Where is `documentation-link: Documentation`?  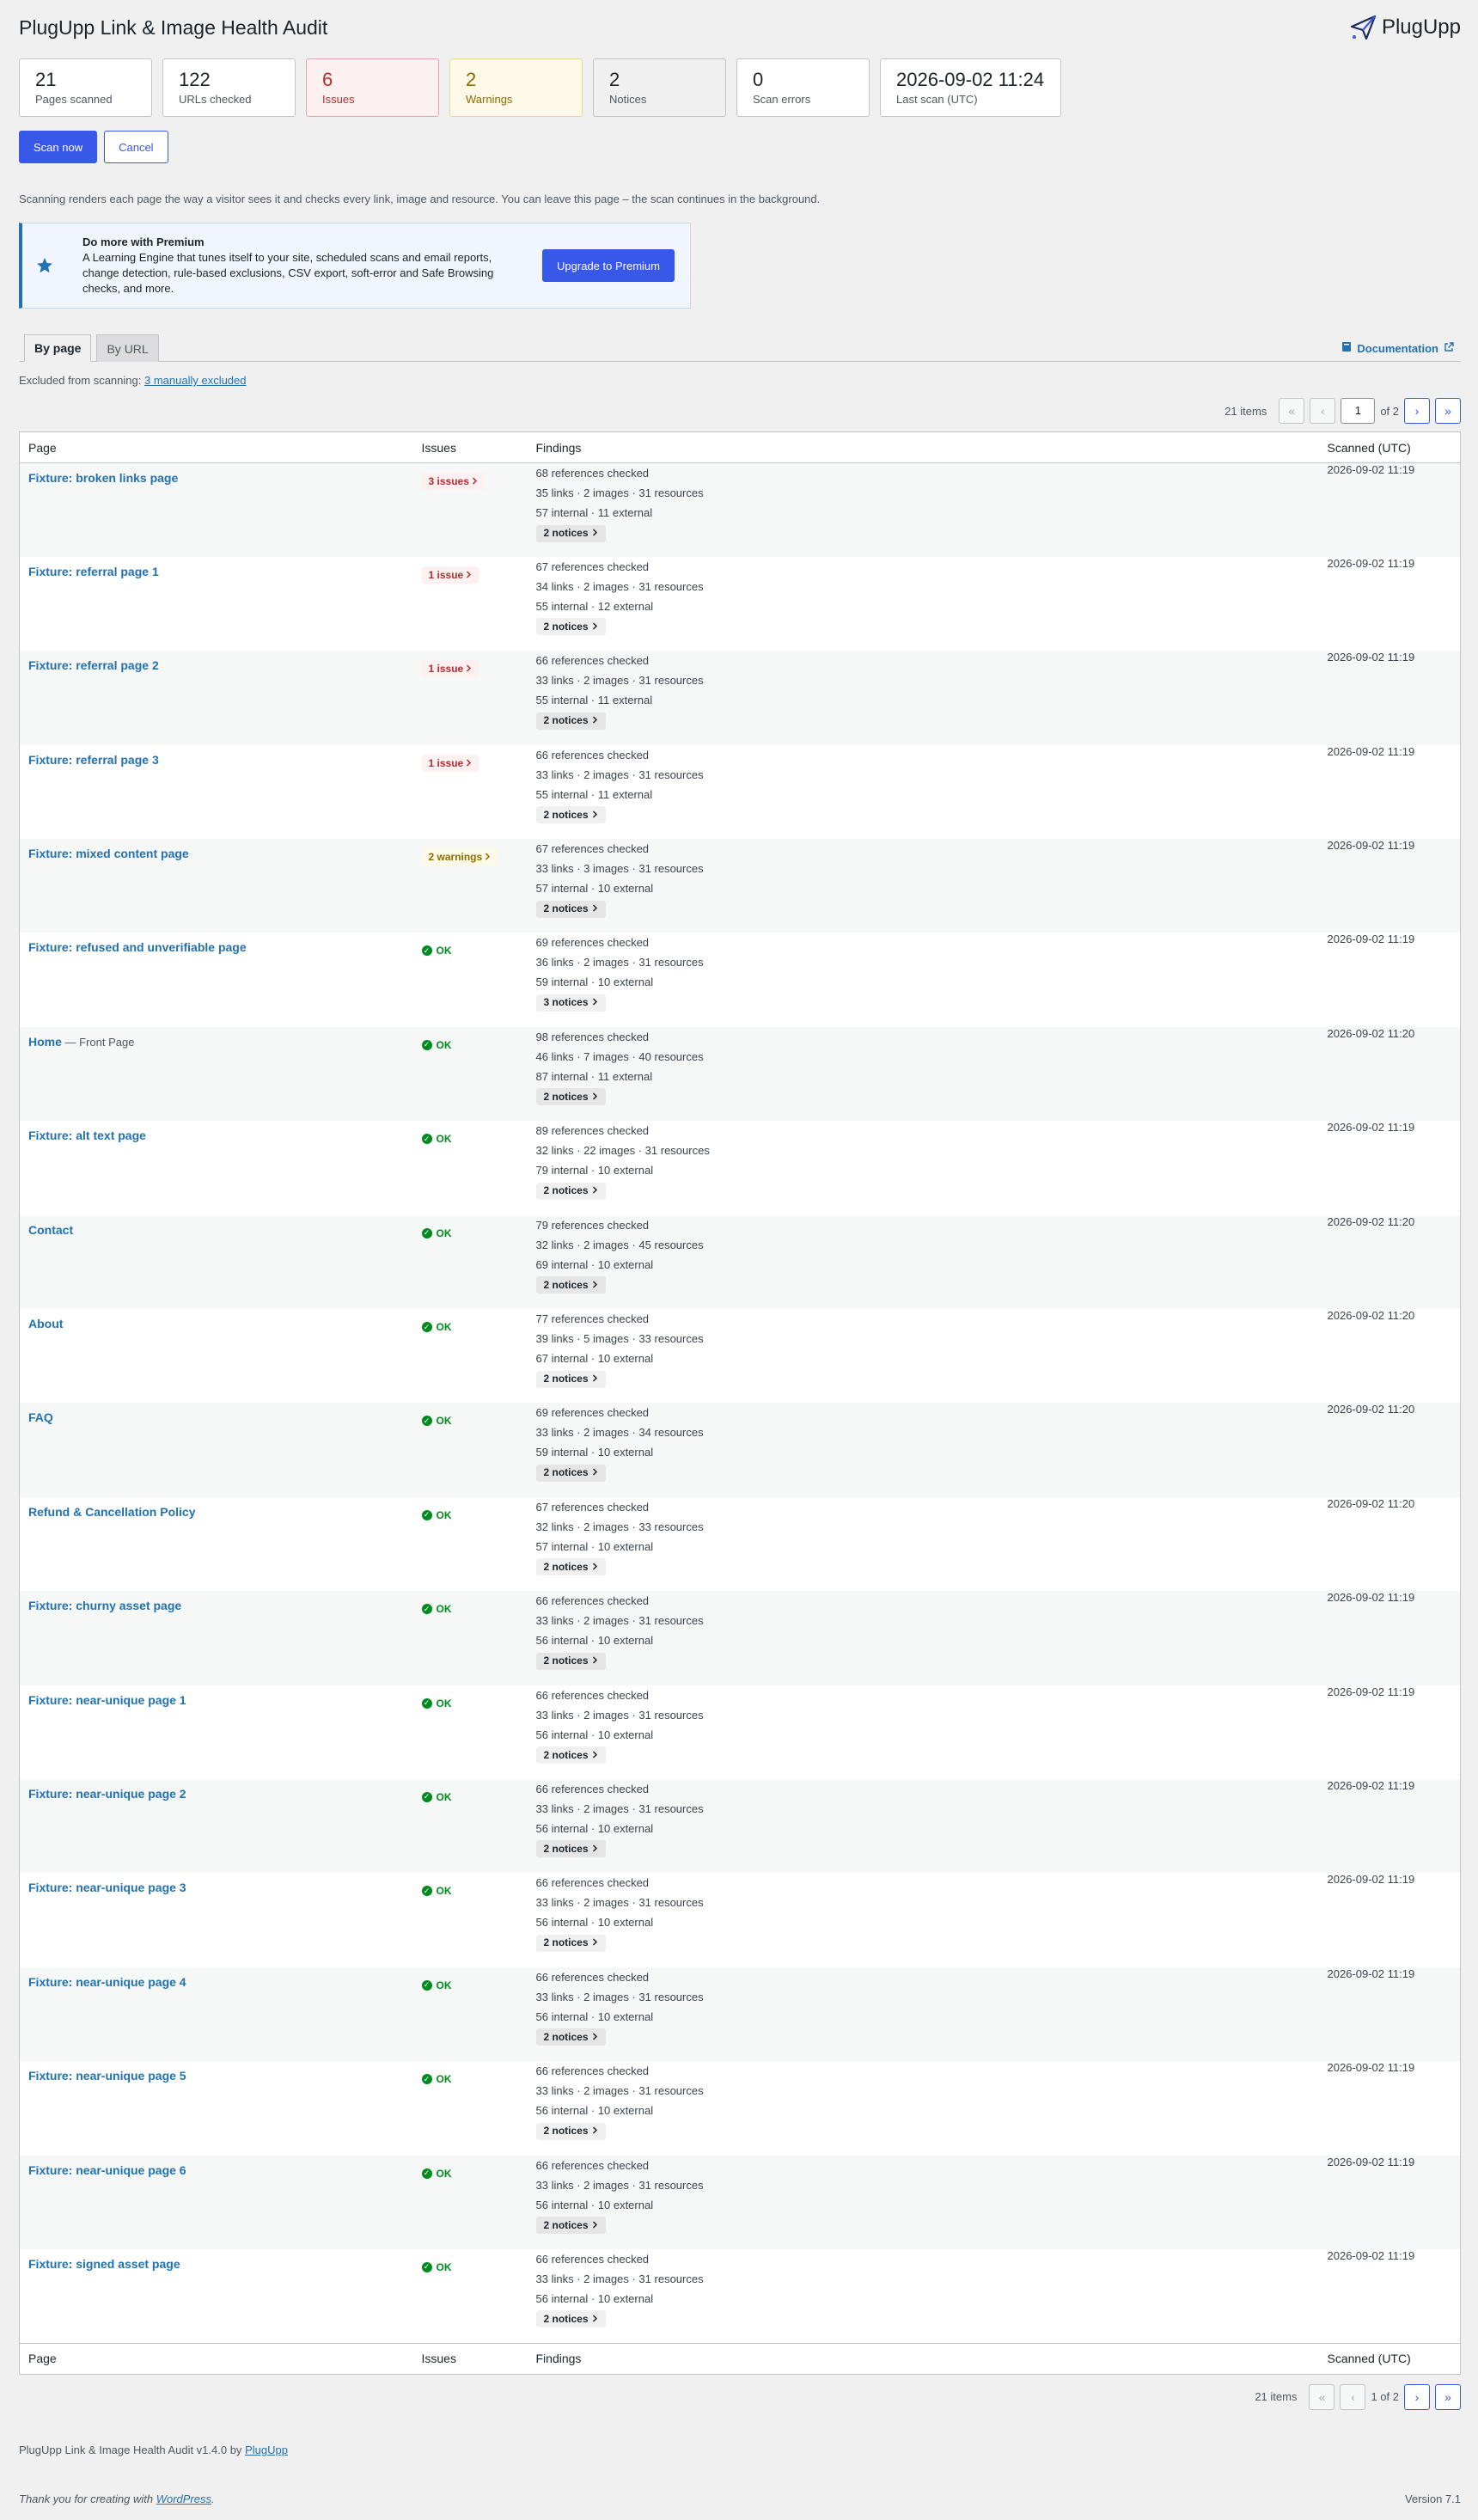 documentation-link: Documentation is located at coordinates (1401, 348).